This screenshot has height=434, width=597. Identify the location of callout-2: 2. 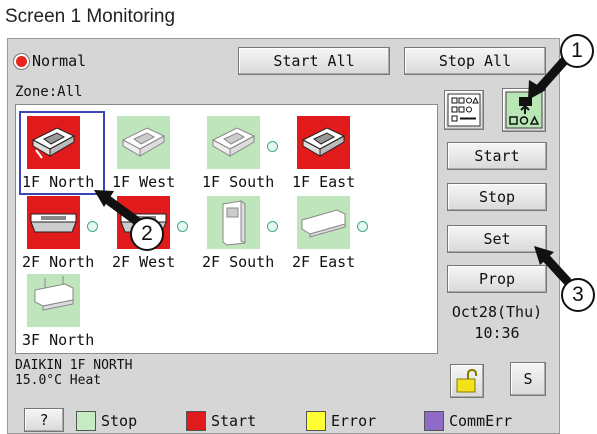
(147, 234).